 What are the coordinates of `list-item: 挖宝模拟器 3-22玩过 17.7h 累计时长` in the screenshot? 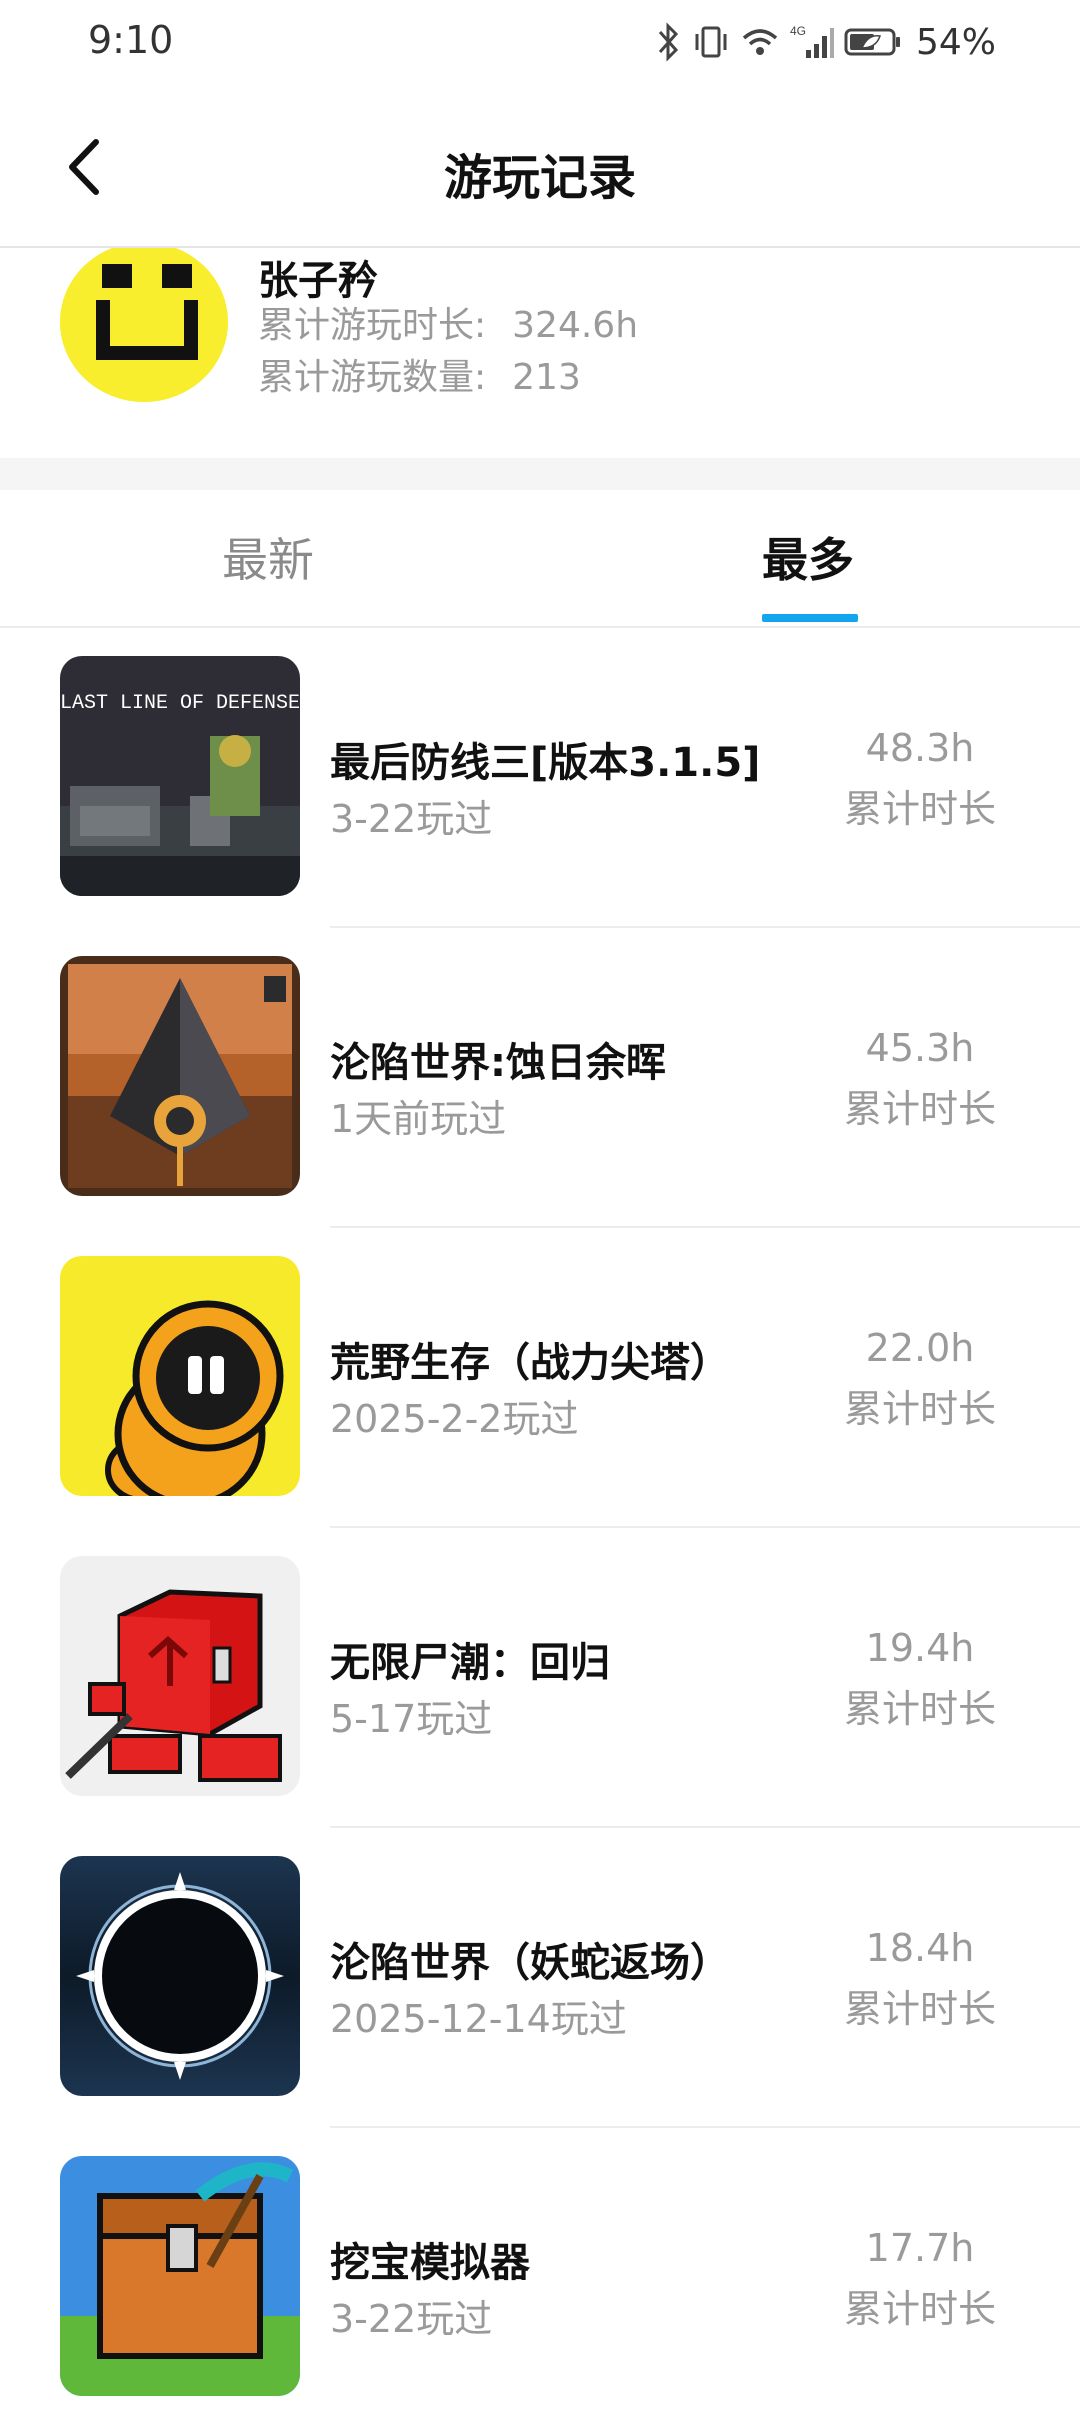 It's located at (540, 2278).